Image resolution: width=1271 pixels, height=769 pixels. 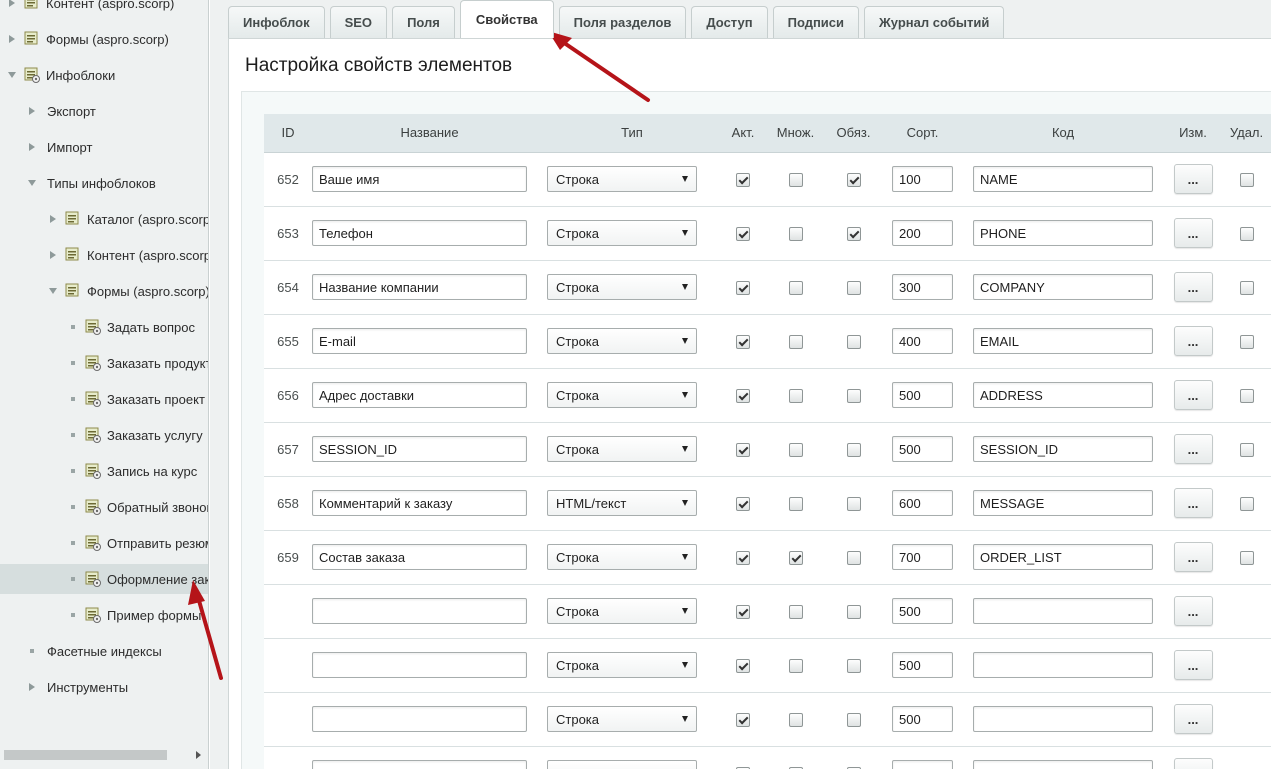 What do you see at coordinates (104, 219) in the screenshot?
I see `sidebar-item: Каталог (aspro.scorp)` at bounding box center [104, 219].